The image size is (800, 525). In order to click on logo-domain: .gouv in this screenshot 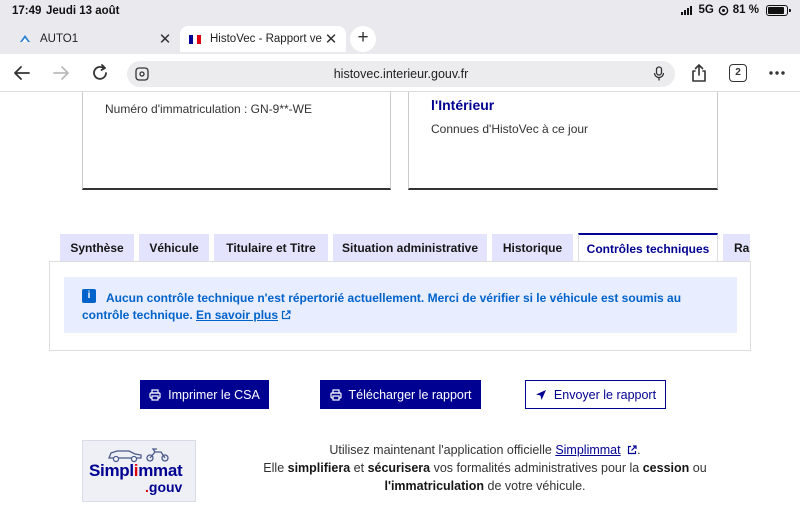, I will do `click(163, 487)`.